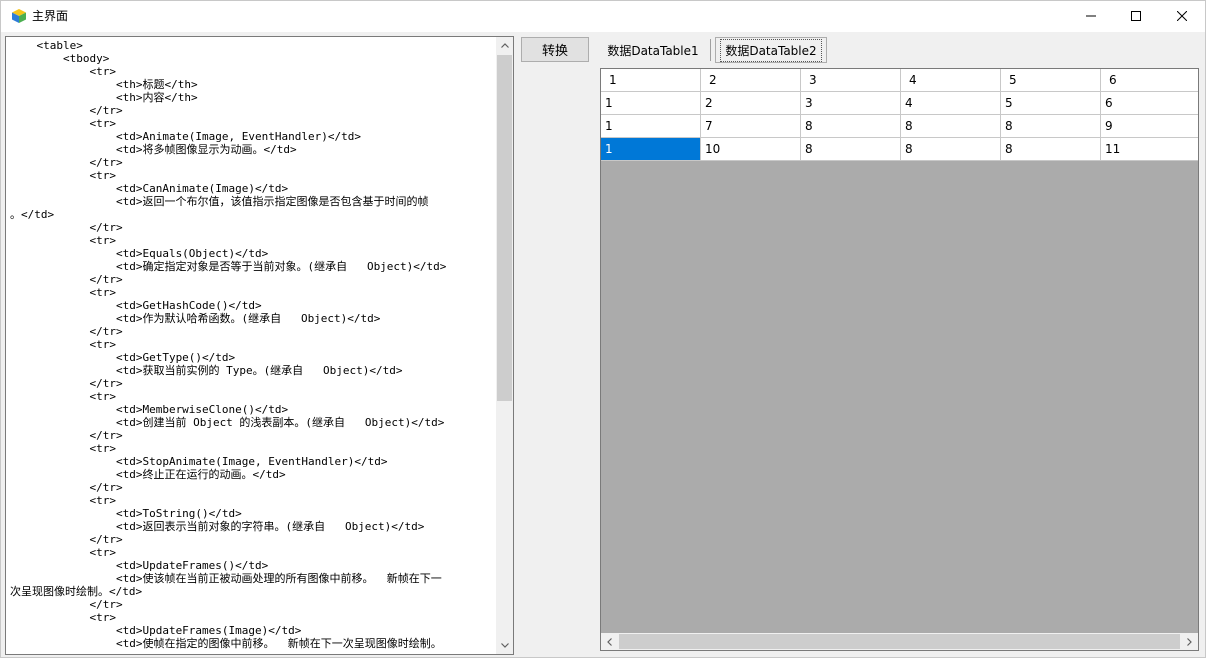 This screenshot has height=658, width=1206. I want to click on source-line: <td>获取当前实例的 Type。(继承自 Object)</td>, so click(206, 370).